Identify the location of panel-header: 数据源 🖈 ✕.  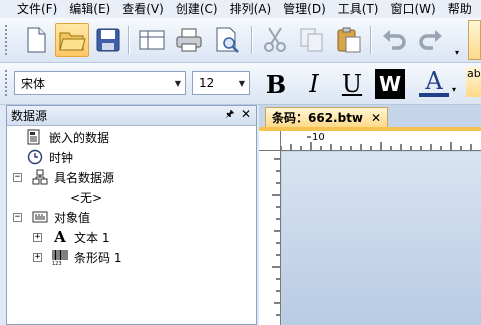
(131, 116).